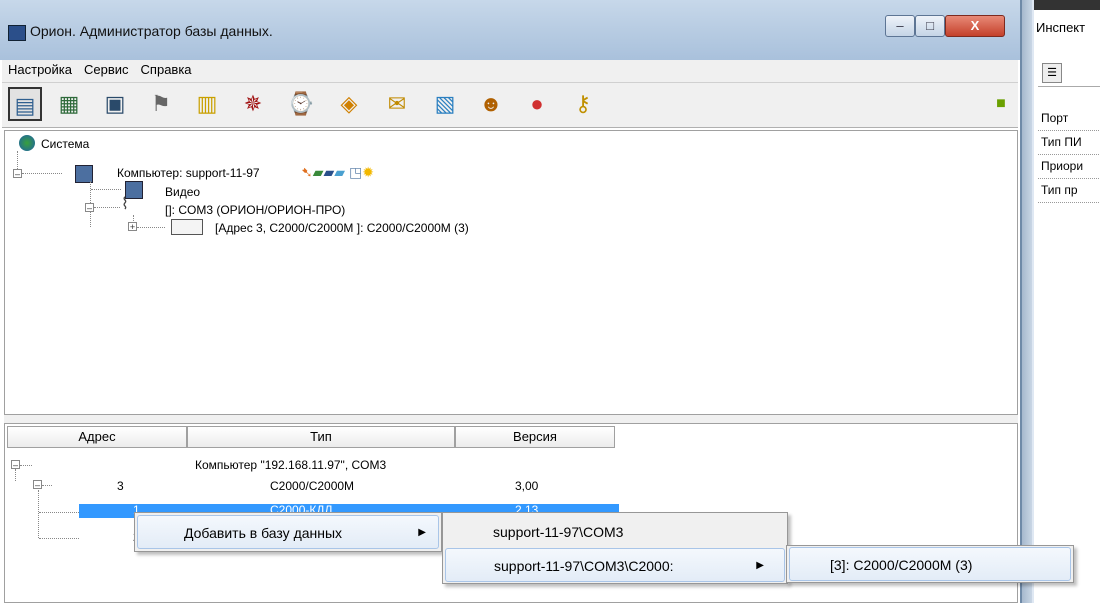 The image size is (1100, 603). What do you see at coordinates (69, 104) in the screenshot?
I see `device-grid-icon: ▦` at bounding box center [69, 104].